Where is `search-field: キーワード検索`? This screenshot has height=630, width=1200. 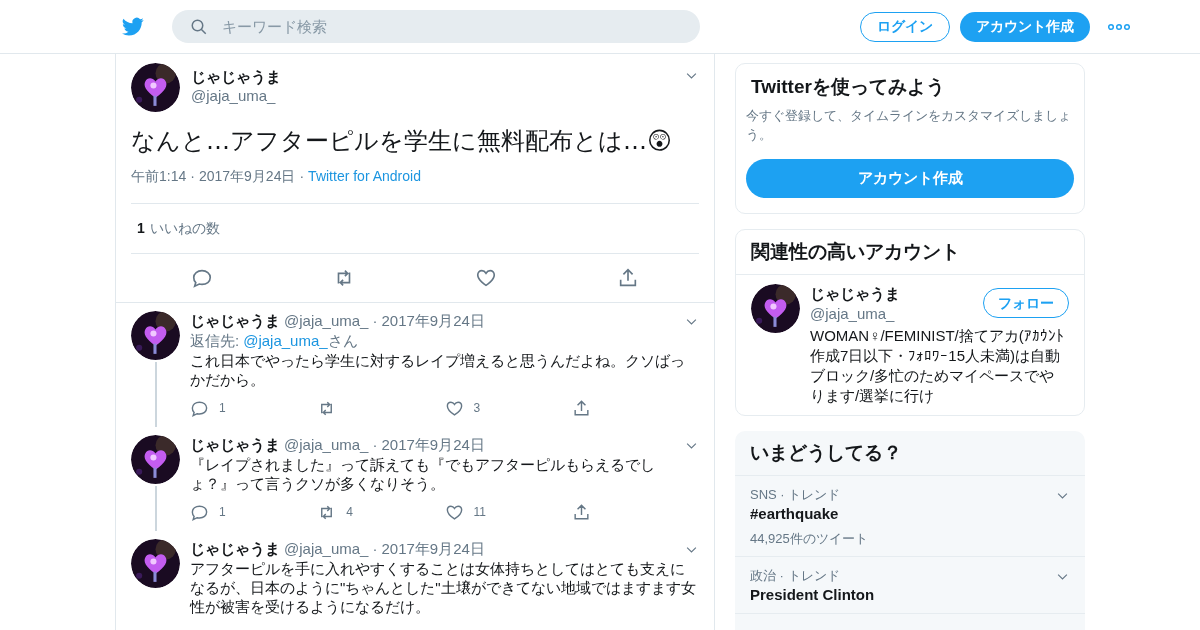
search-field: キーワード検索 is located at coordinates (436, 26).